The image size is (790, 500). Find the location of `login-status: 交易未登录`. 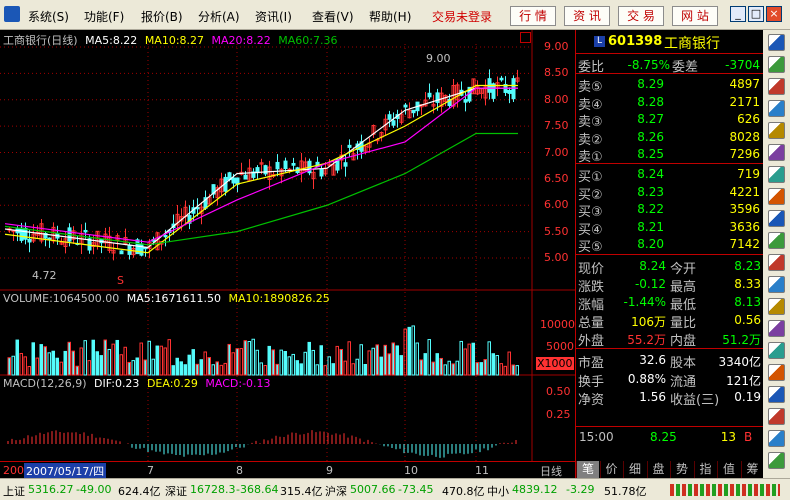

login-status: 交易未登录 is located at coordinates (462, 16).